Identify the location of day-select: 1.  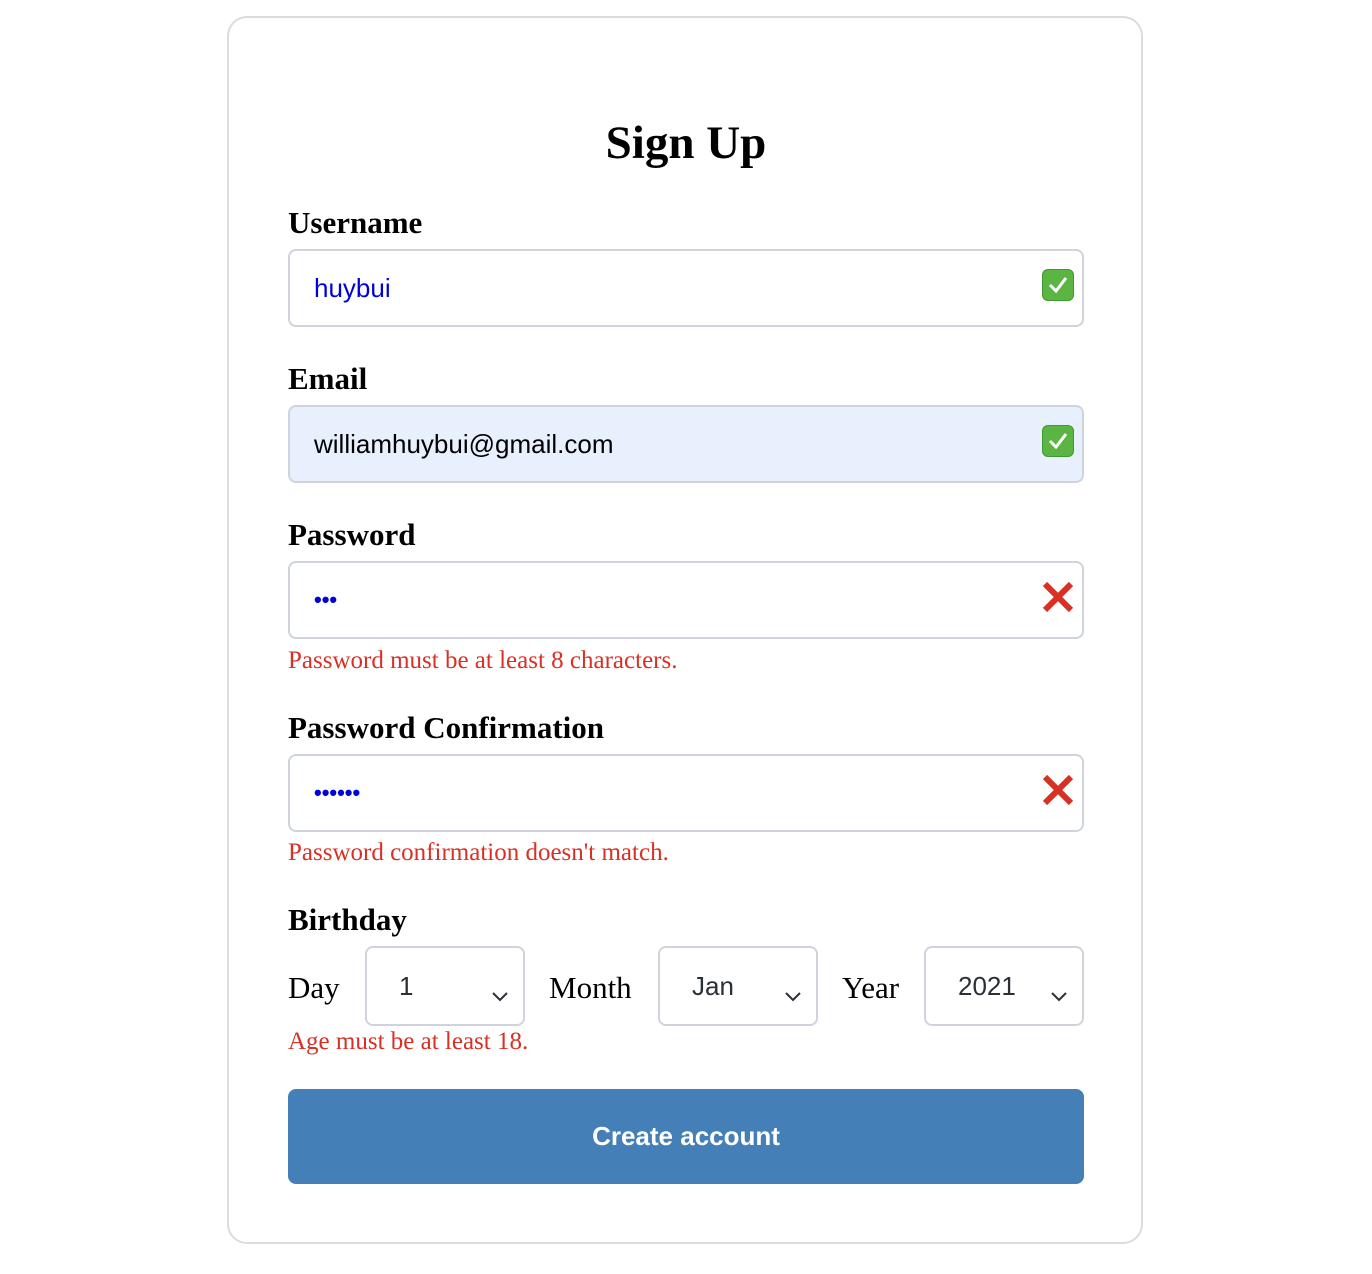
(445, 986).